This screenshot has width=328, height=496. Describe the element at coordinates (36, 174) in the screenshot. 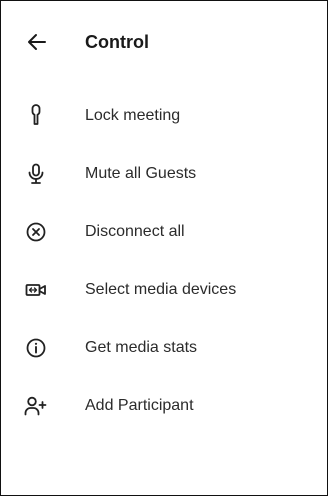

I see `microphone-icon` at that location.